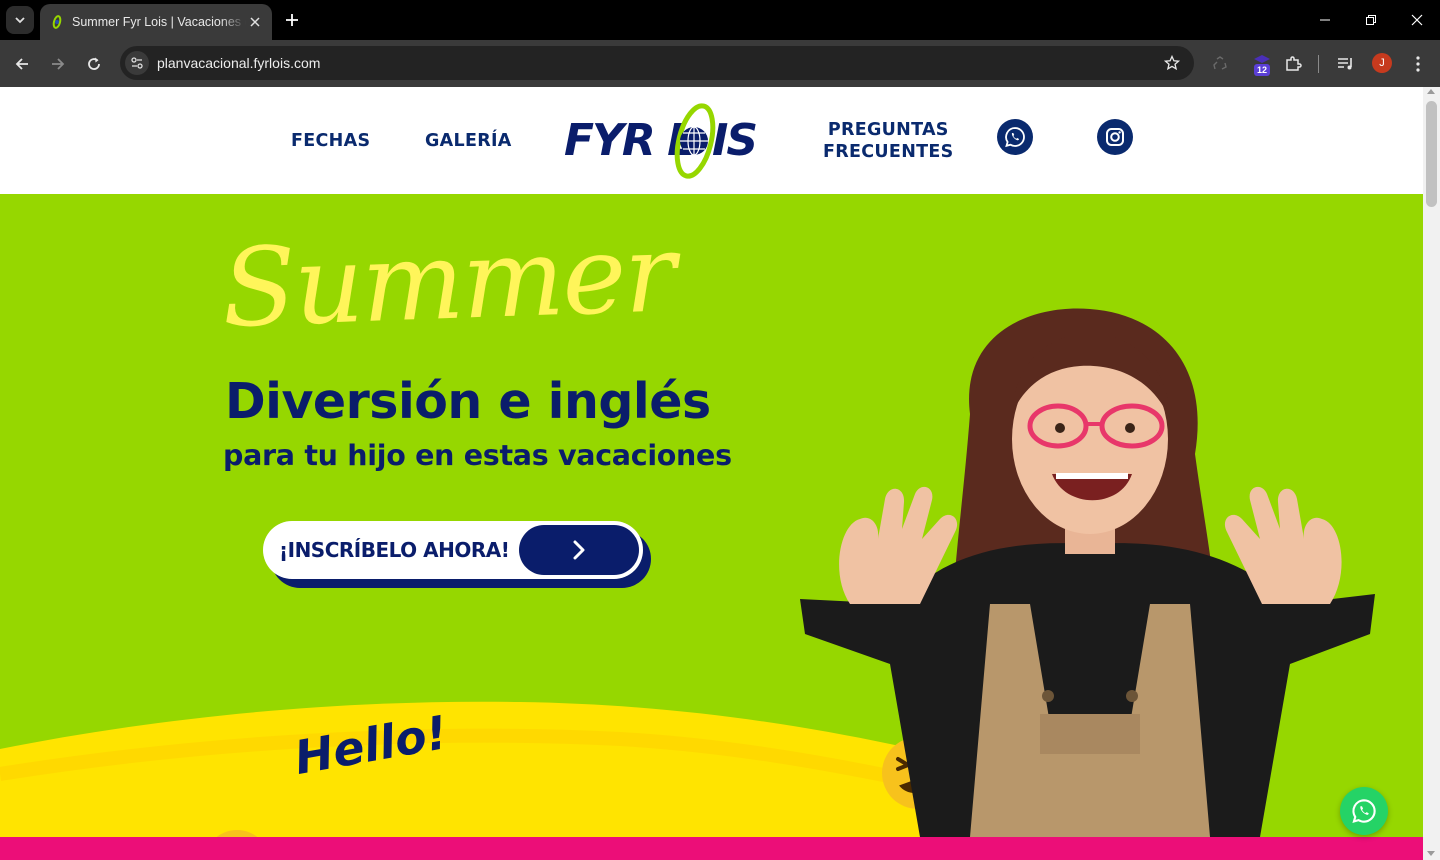 Image resolution: width=1440 pixels, height=860 pixels. Describe the element at coordinates (1262, 70) in the screenshot. I see `extension-badge-count: 12` at that location.